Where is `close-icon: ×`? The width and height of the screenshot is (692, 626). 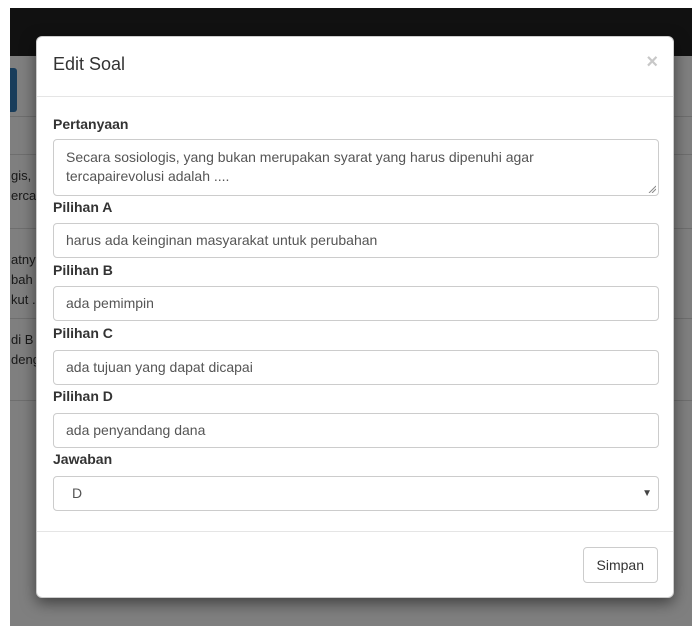 close-icon: × is located at coordinates (652, 62).